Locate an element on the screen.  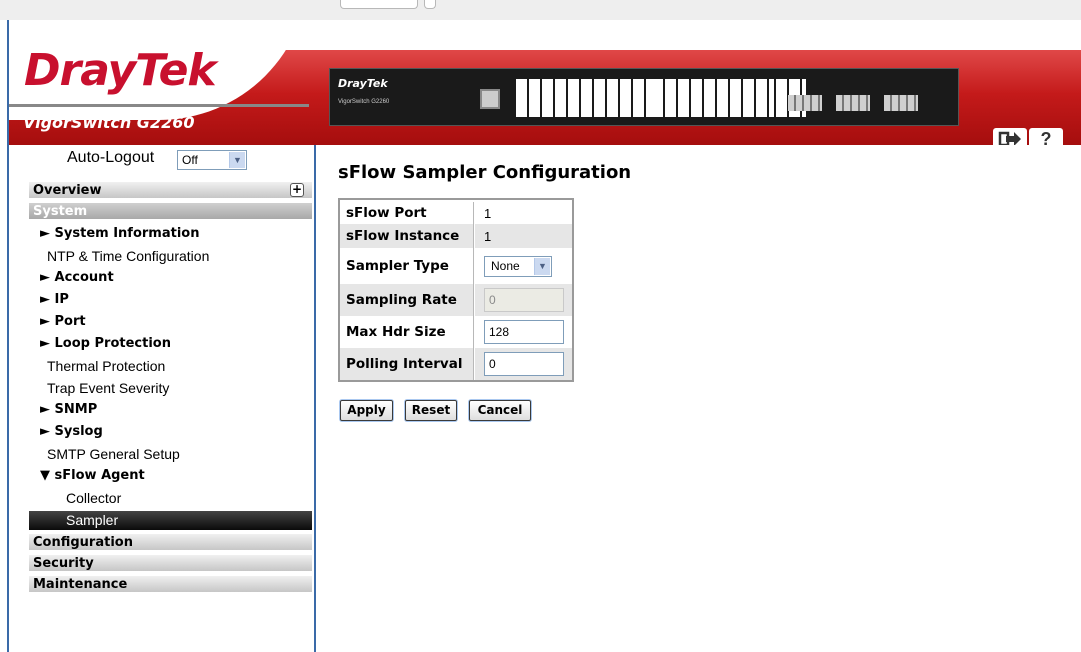
expand-plus-icon: + is located at coordinates (297, 190).